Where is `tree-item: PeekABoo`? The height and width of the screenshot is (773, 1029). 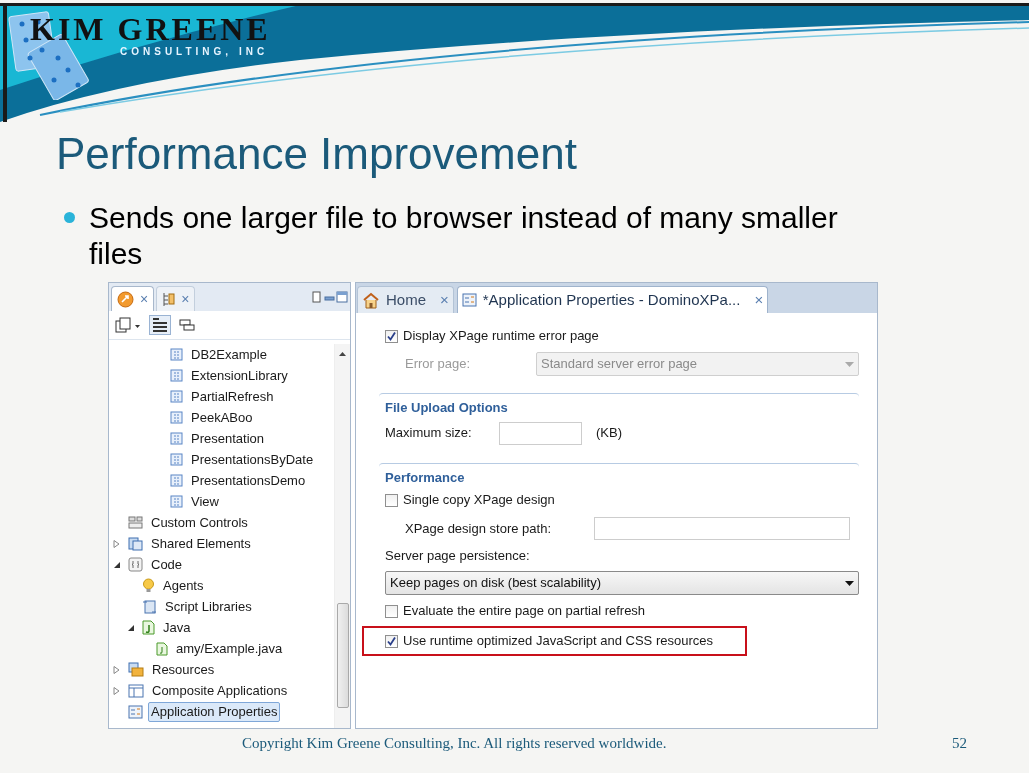
tree-item: PeekABoo is located at coordinates (222, 417).